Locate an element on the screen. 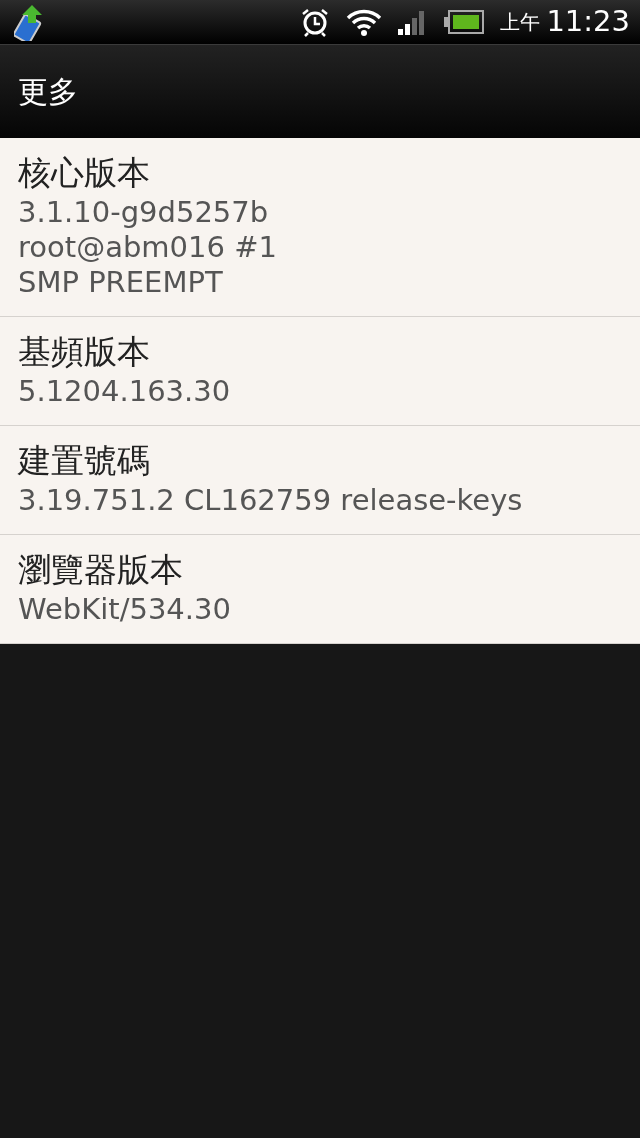 The height and width of the screenshot is (1138, 640). item-title: 建置號碼 is located at coordinates (84, 460).